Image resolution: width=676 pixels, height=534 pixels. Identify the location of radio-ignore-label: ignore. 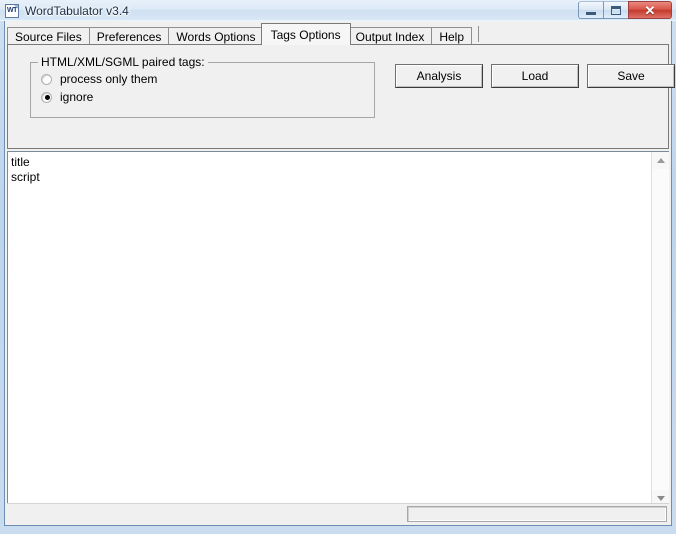
(77, 97).